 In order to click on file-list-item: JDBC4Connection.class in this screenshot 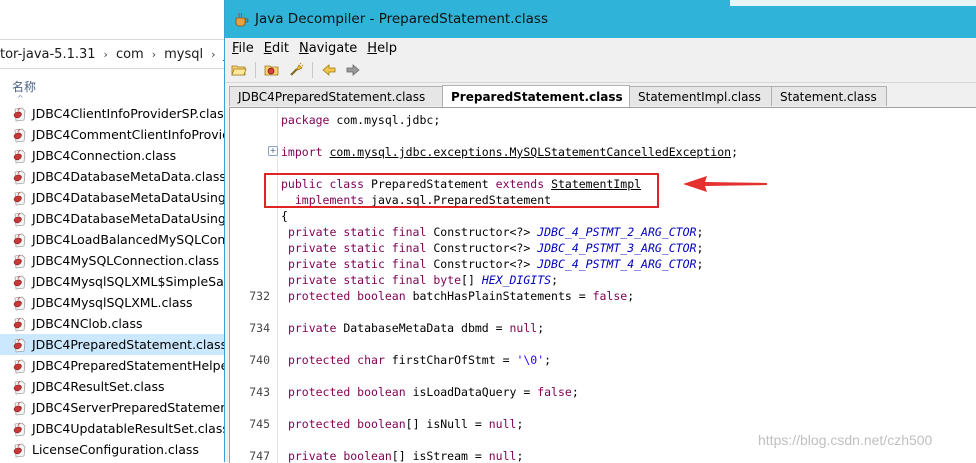, I will do `click(113, 155)`.